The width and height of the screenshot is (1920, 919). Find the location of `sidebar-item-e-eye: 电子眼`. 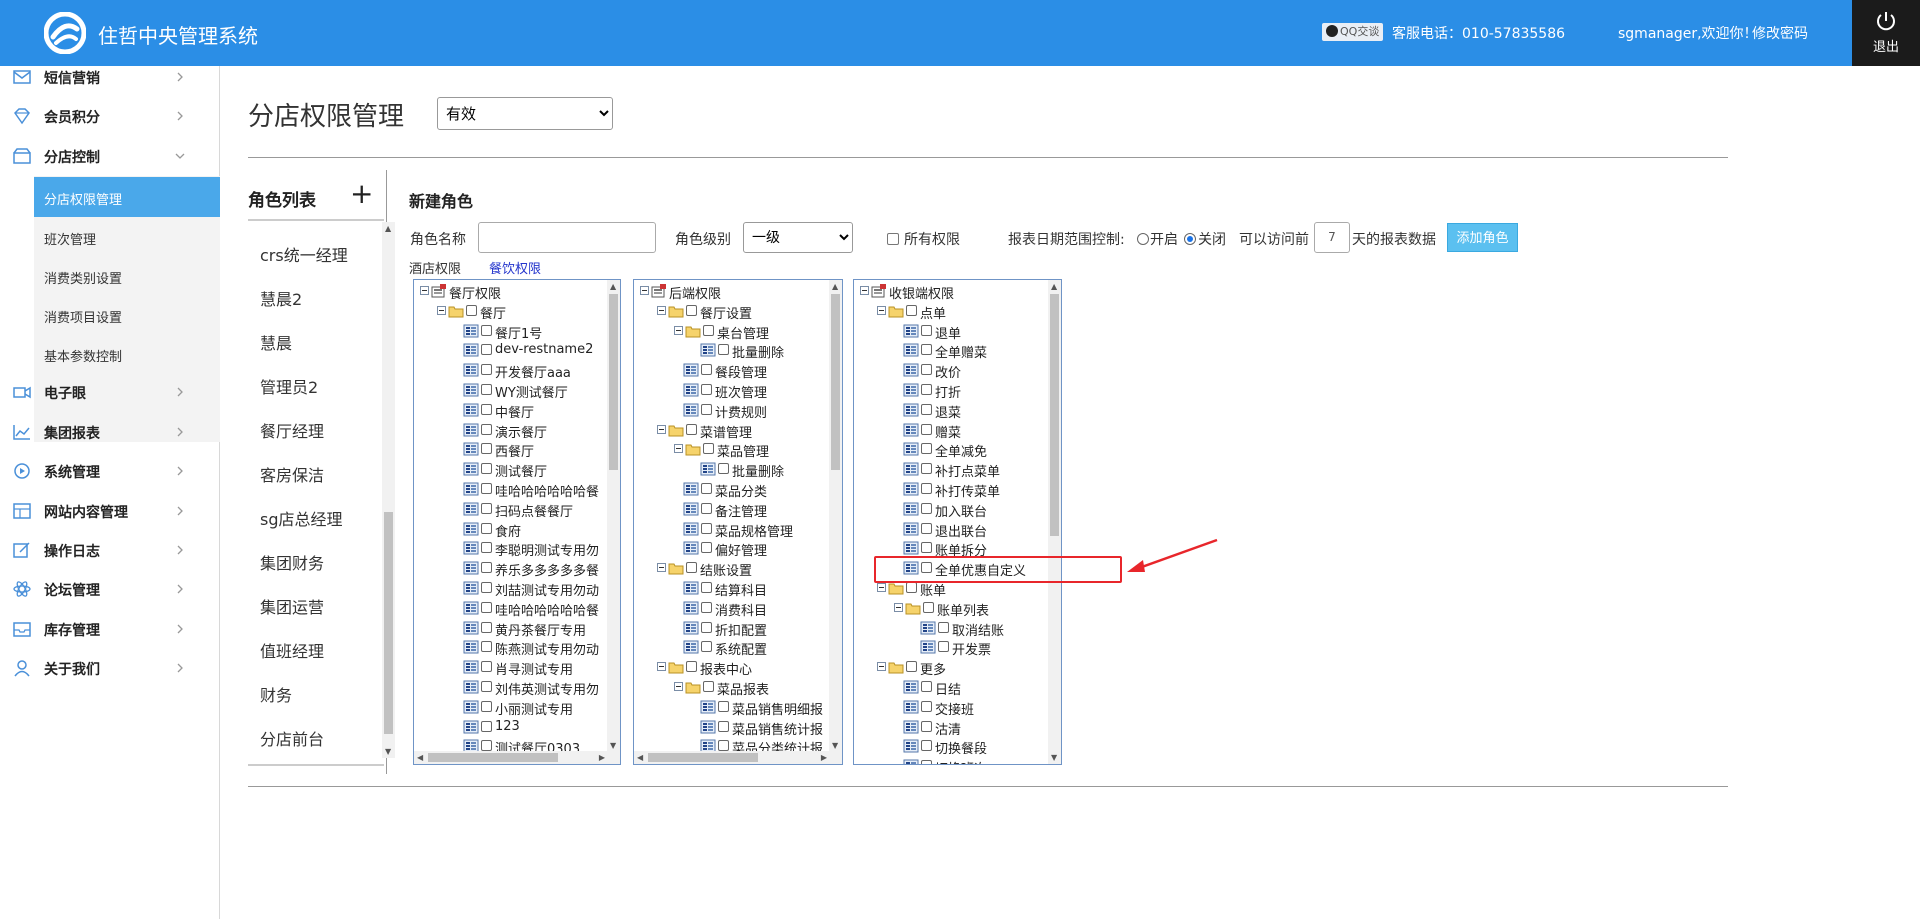

sidebar-item-e-eye: 电子眼 is located at coordinates (110, 393).